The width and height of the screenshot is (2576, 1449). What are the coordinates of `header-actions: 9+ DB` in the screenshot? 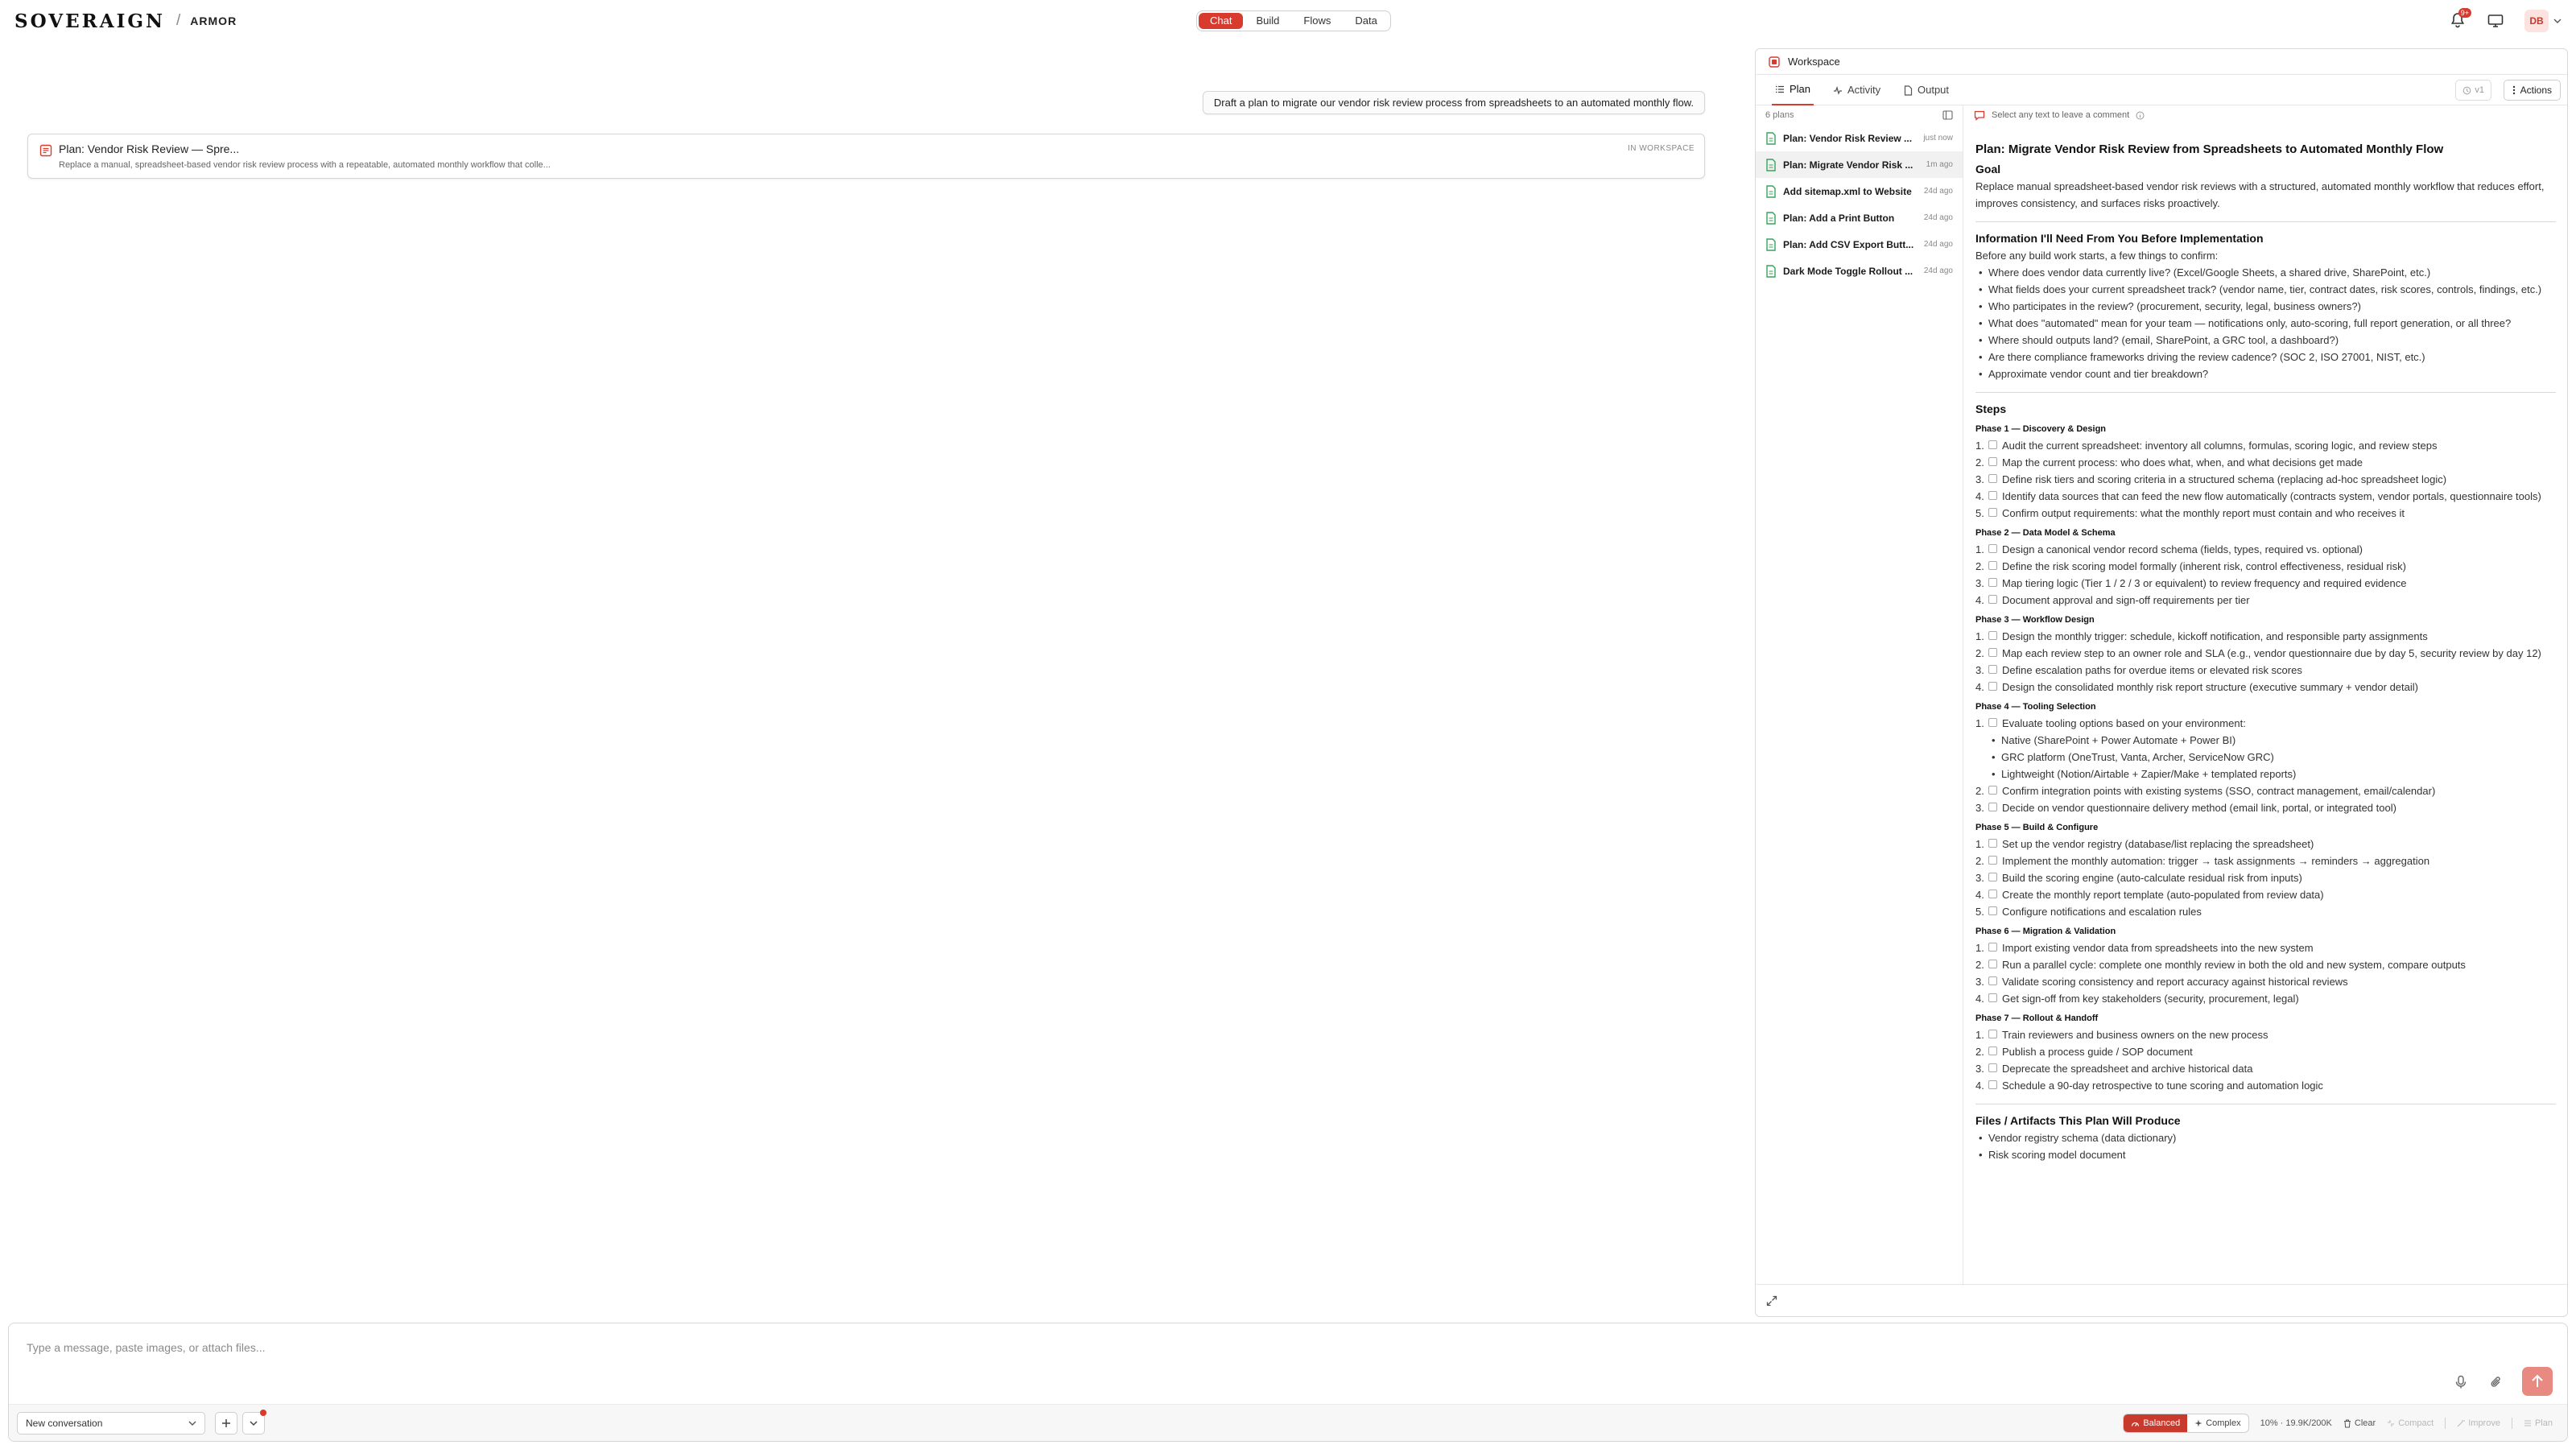 It's located at (2506, 20).